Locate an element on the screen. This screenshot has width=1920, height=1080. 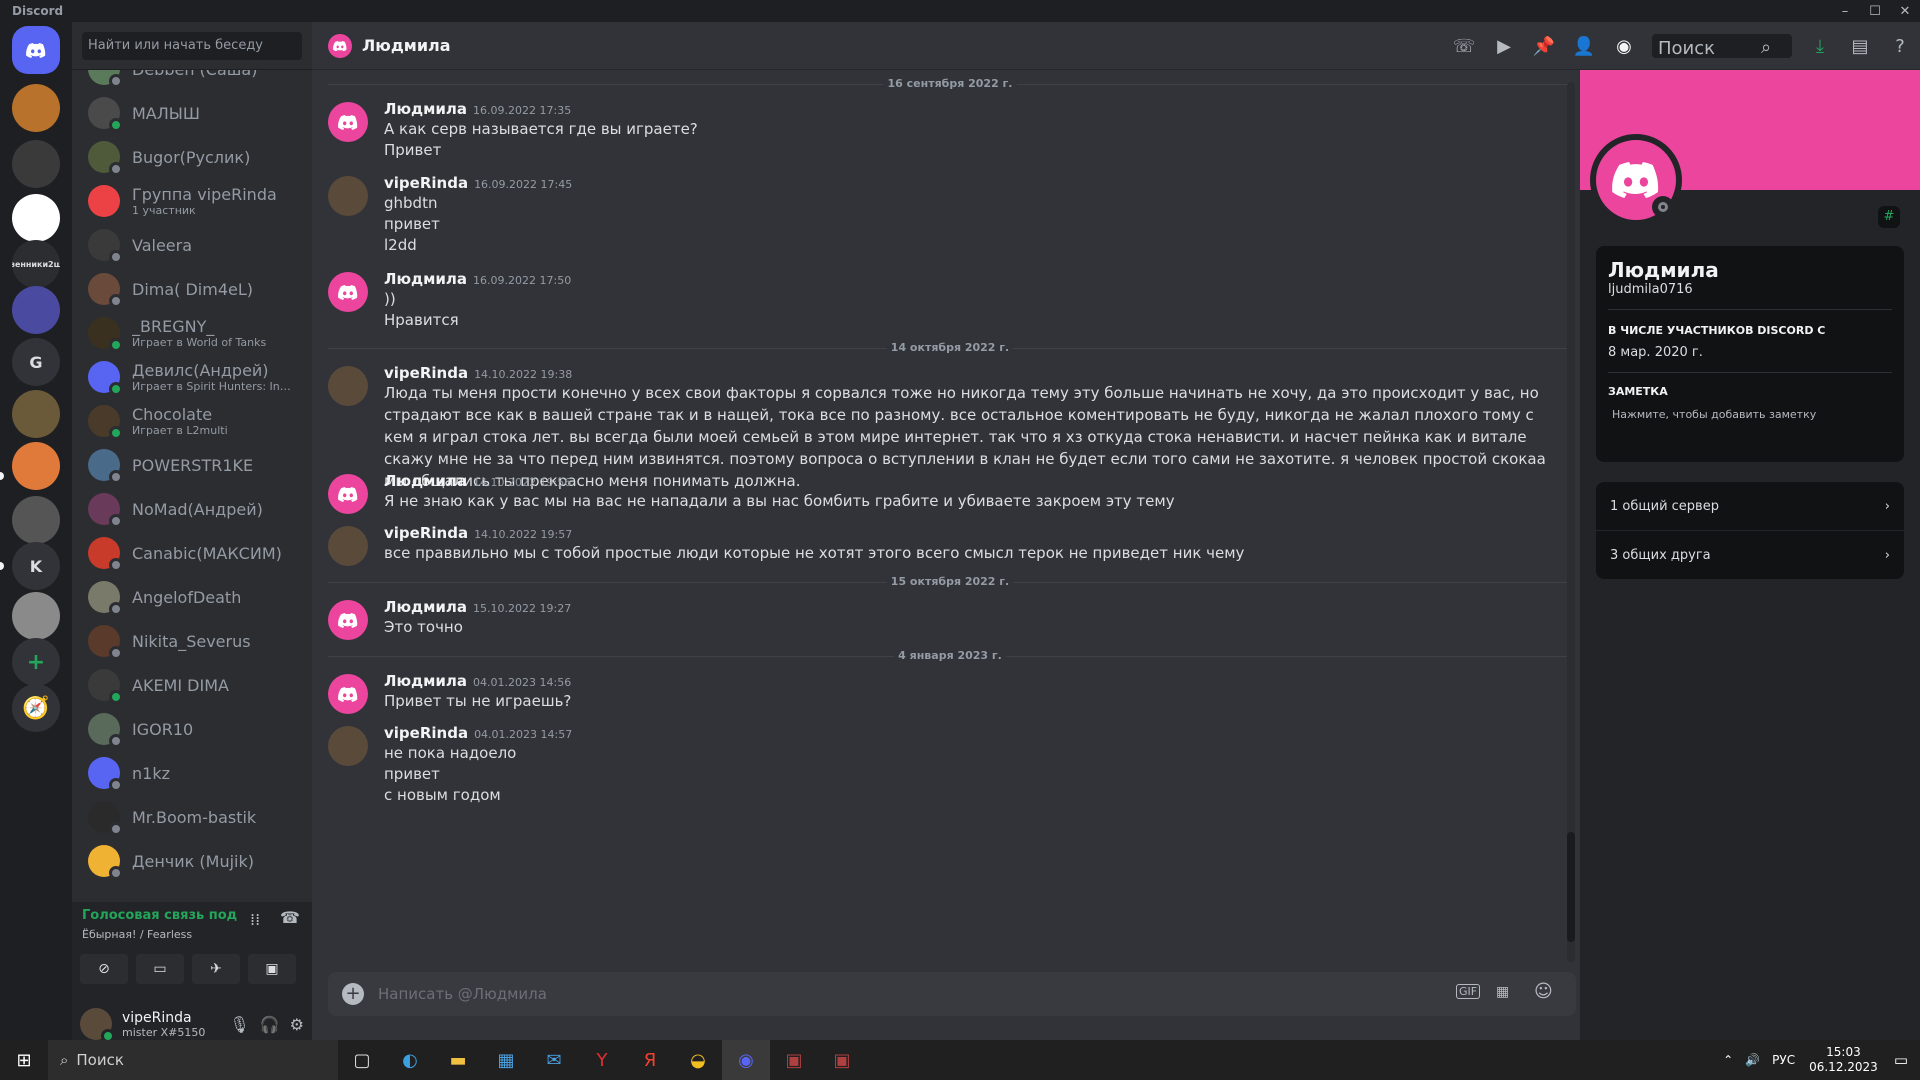
message-author: vipeRinda 14.10.2022 19:38 is located at coordinates (478, 373).